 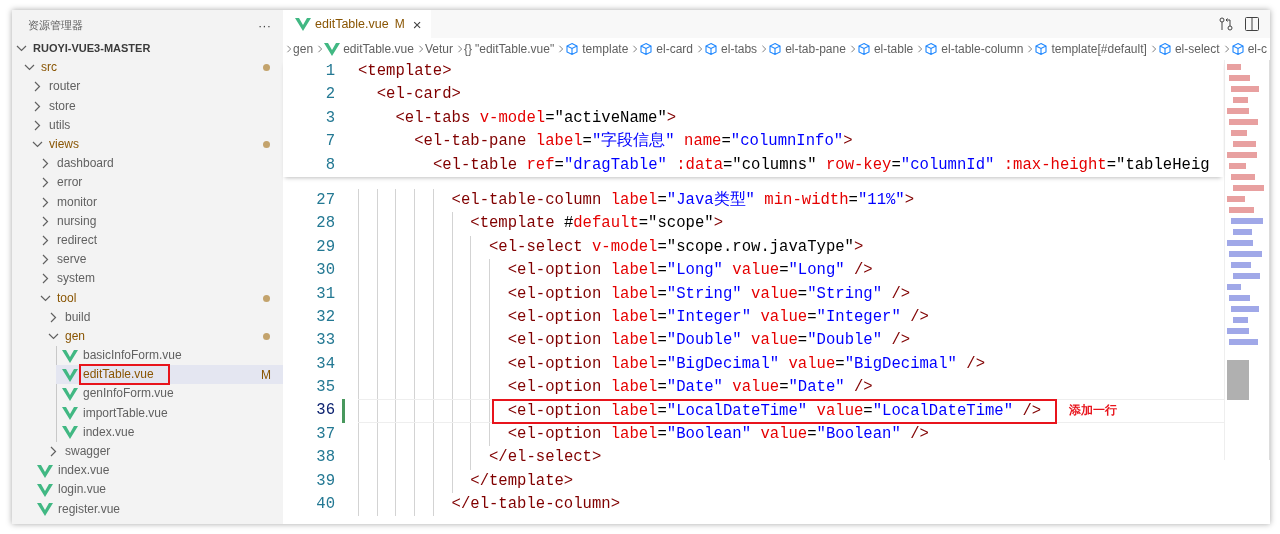 What do you see at coordinates (885, 49) in the screenshot?
I see `breadcrumb-item: el-table` at bounding box center [885, 49].